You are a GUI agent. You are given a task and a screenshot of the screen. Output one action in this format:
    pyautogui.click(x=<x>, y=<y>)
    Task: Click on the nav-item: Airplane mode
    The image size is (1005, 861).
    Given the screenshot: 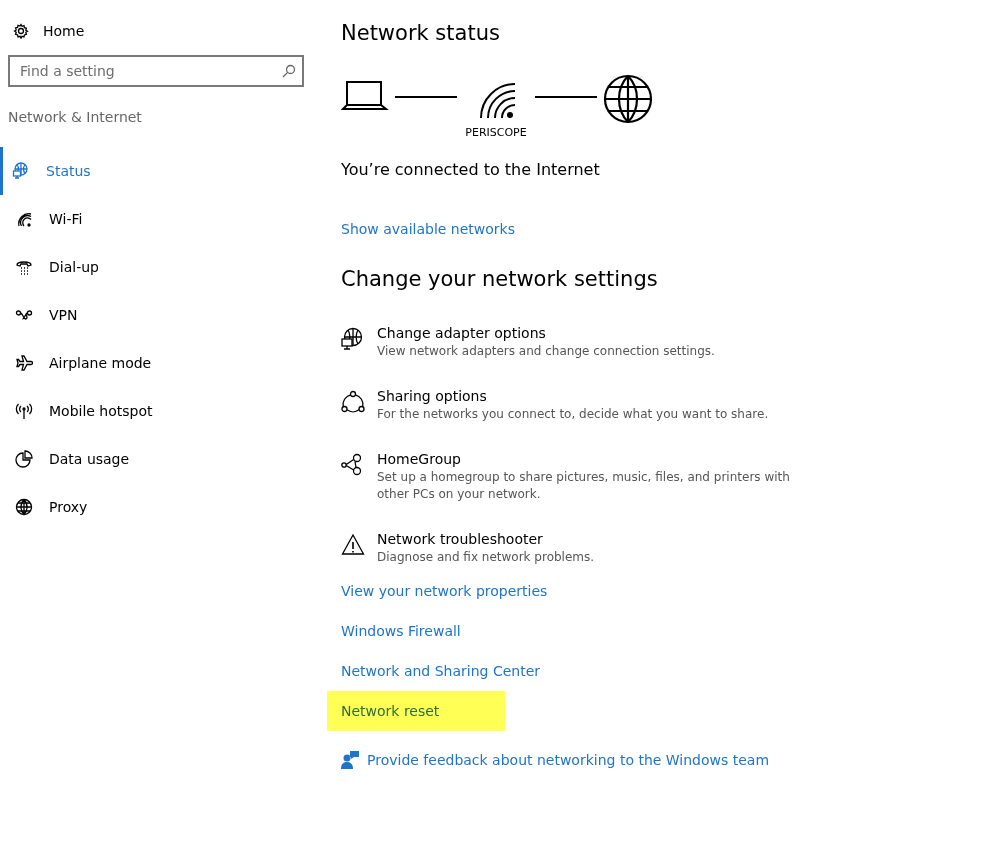 What is the action you would take?
    pyautogui.click(x=160, y=363)
    